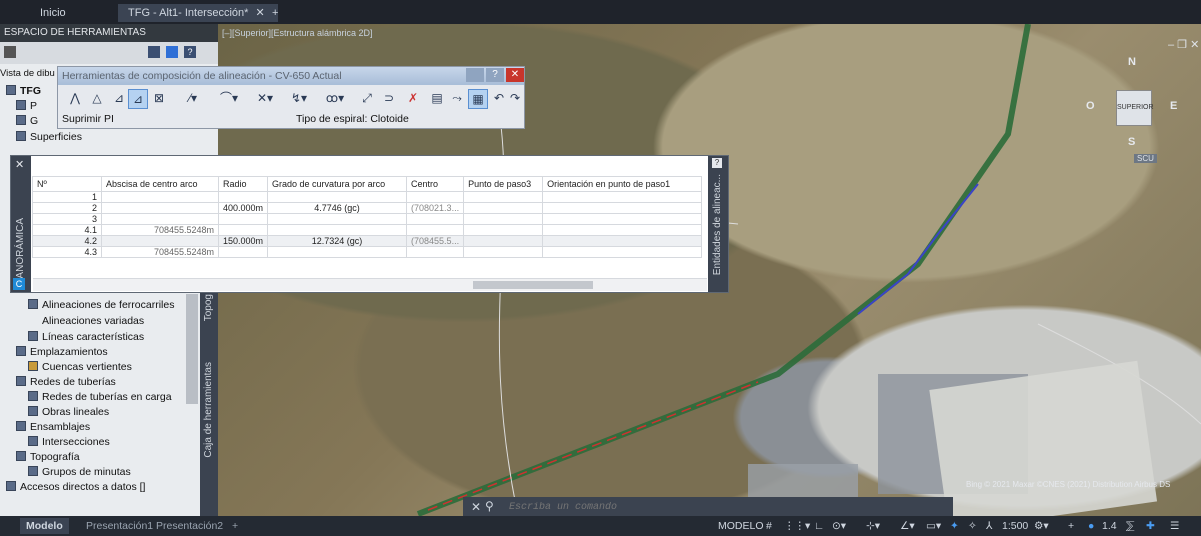 The height and width of the screenshot is (536, 1201). What do you see at coordinates (478, 99) in the screenshot?
I see `subentity-editor-icon: ▦` at bounding box center [478, 99].